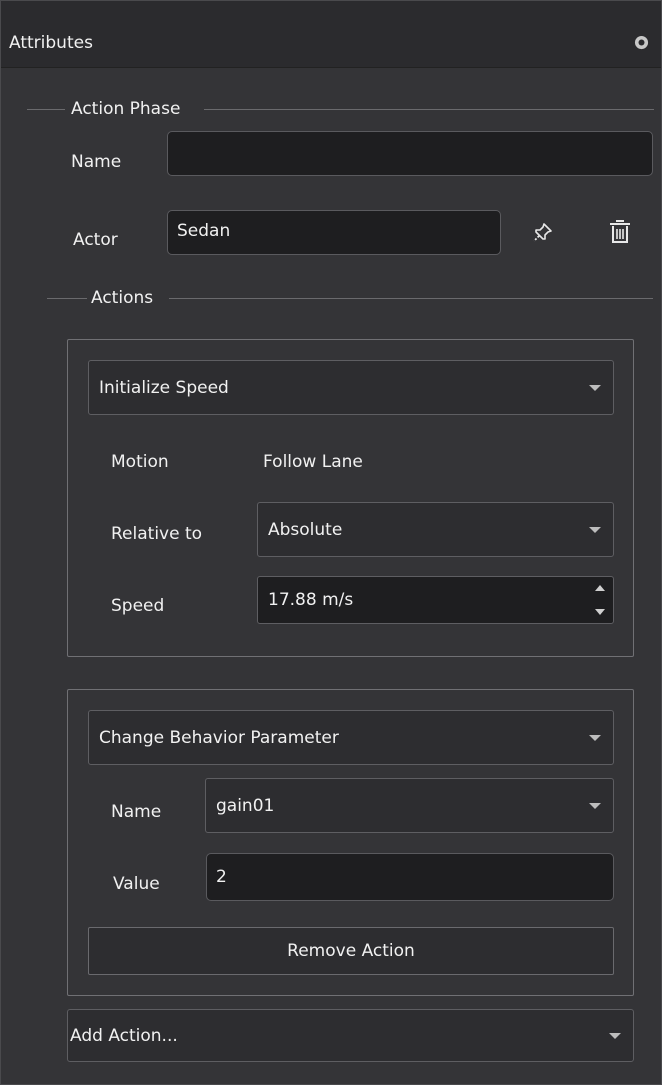 Image resolution: width=662 pixels, height=1085 pixels. What do you see at coordinates (157, 534) in the screenshot?
I see `relative-to-label: Relative to` at bounding box center [157, 534].